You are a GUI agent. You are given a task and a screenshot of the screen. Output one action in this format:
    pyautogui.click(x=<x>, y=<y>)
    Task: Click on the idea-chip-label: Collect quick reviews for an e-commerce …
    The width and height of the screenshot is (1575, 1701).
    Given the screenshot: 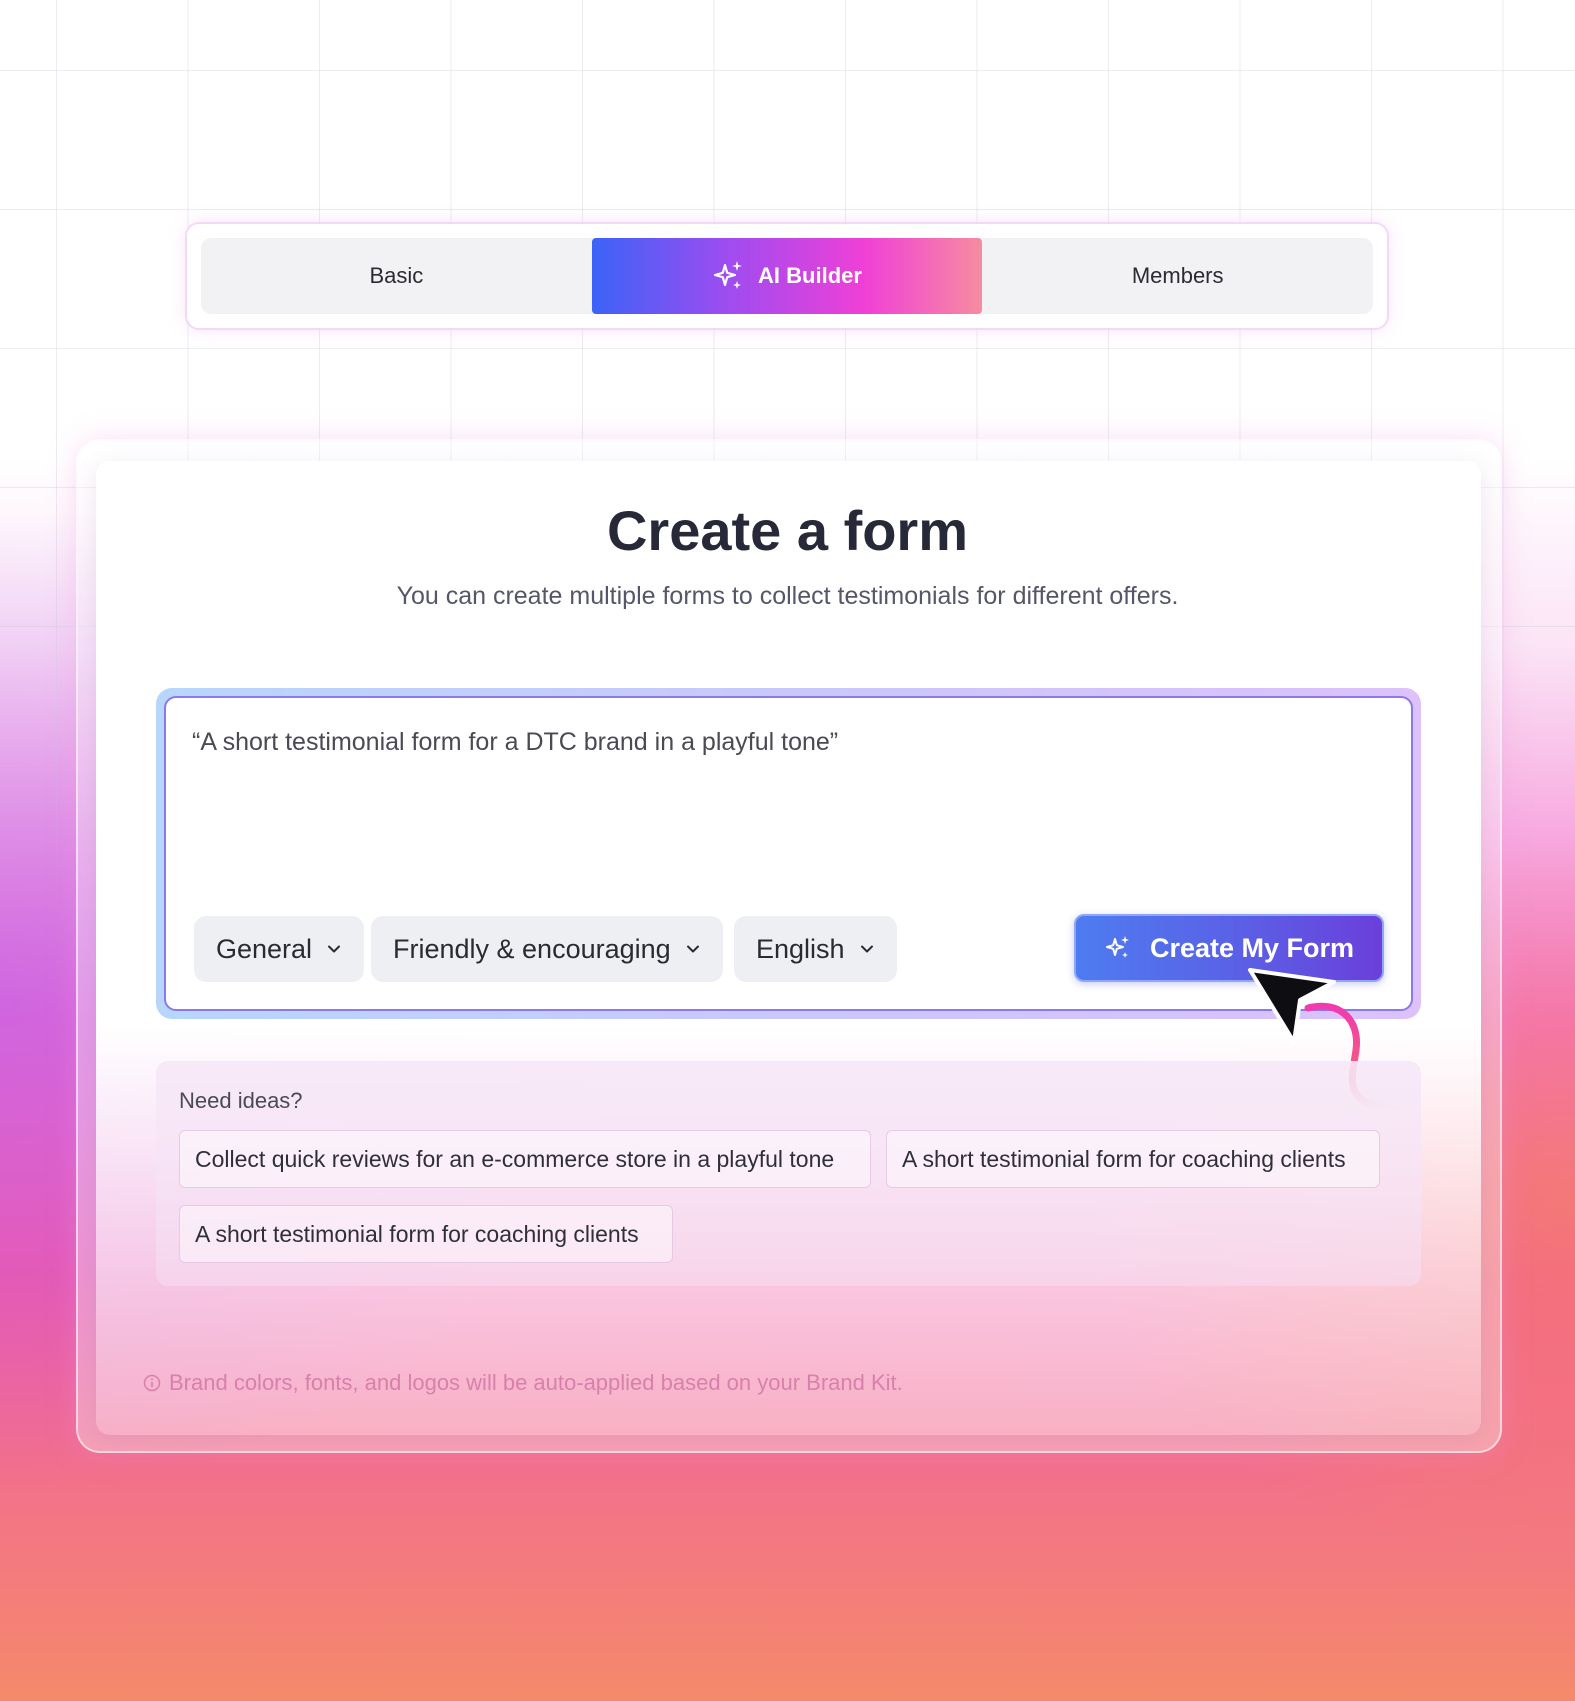 What is the action you would take?
    pyautogui.click(x=515, y=1158)
    